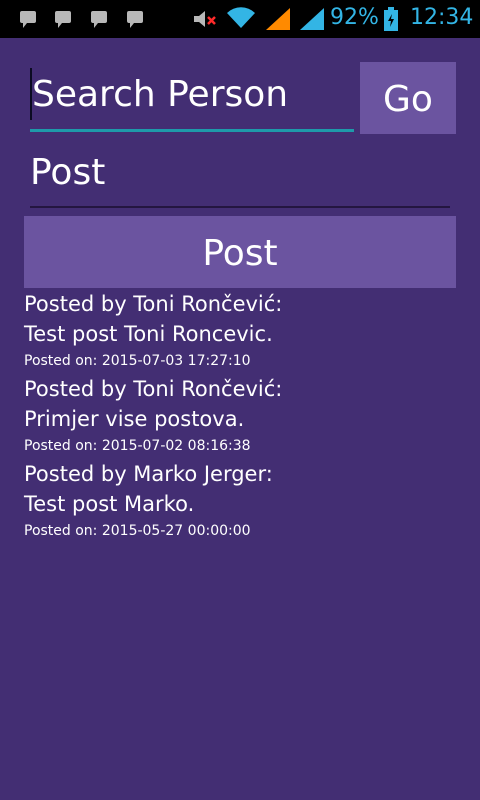 This screenshot has height=800, width=480. What do you see at coordinates (240, 174) in the screenshot?
I see `post-input: Post` at bounding box center [240, 174].